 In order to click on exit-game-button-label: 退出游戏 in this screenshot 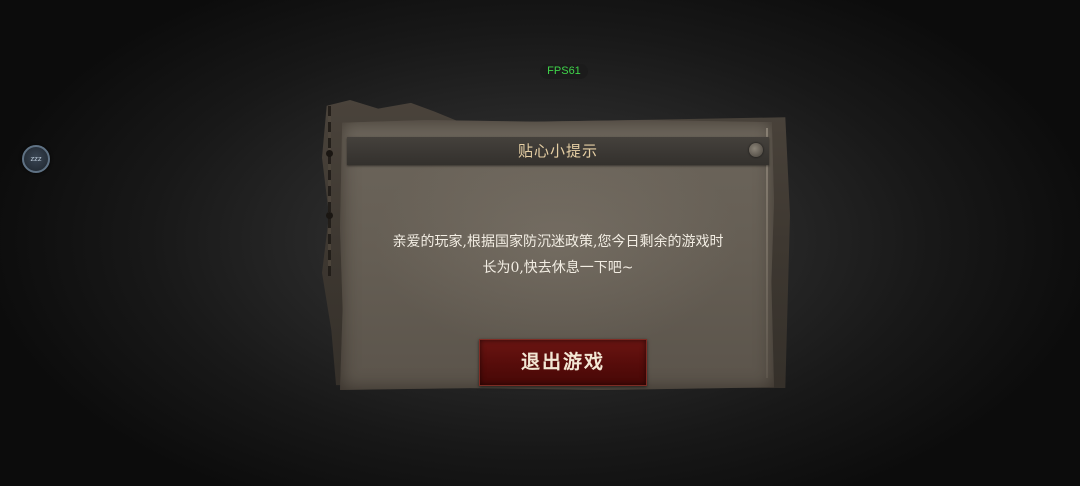, I will do `click(562, 362)`.